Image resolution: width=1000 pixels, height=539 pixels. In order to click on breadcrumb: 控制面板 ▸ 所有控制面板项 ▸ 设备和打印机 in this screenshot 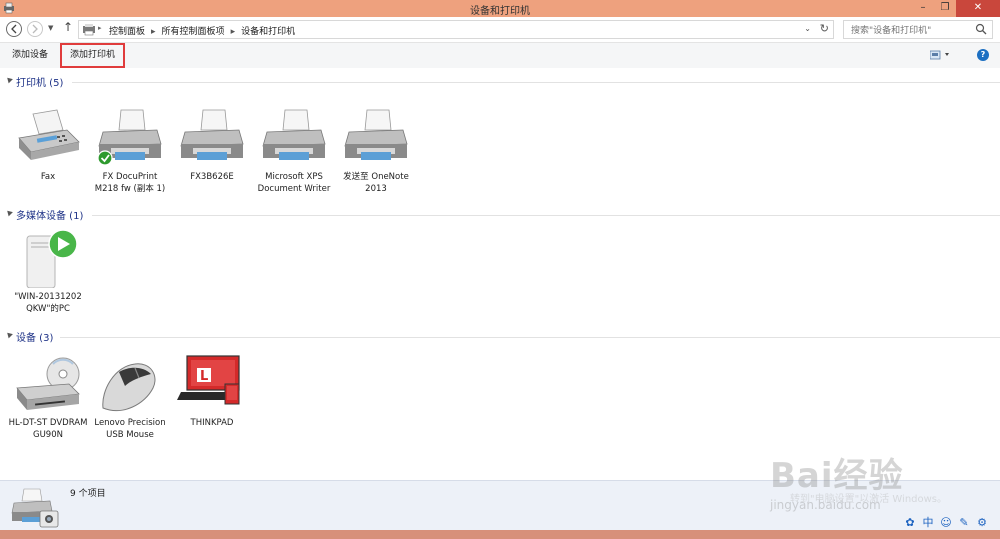, I will do `click(202, 30)`.